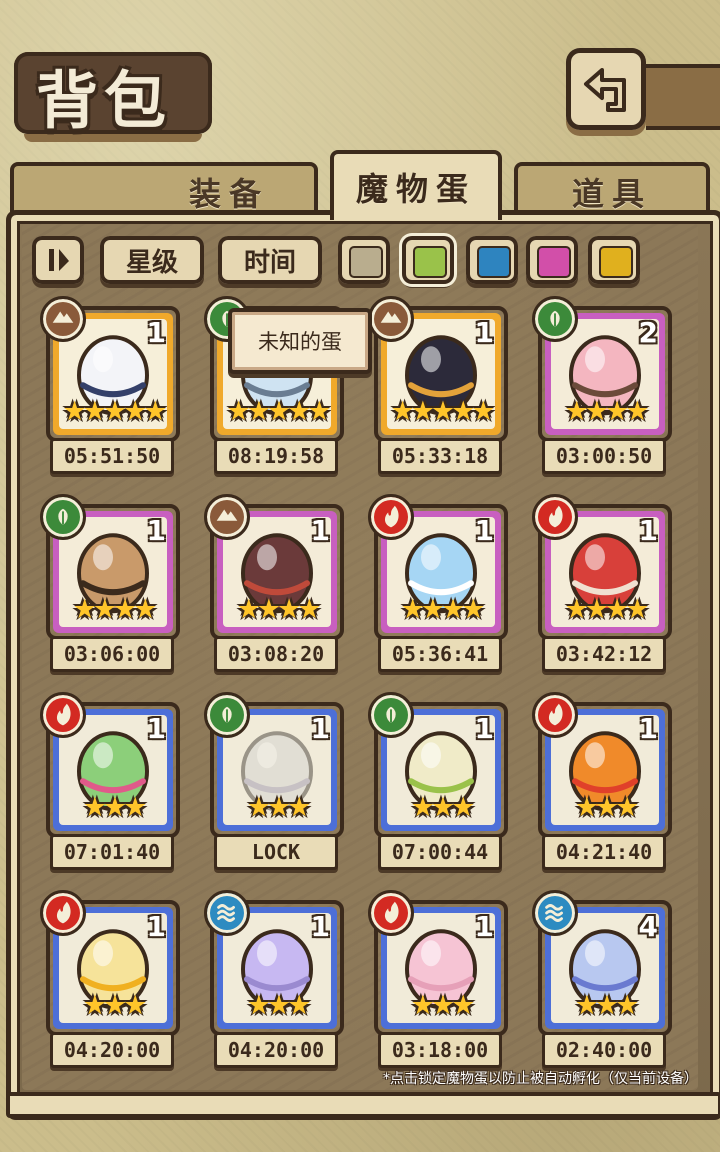  I want to click on filter-gray, so click(364, 260).